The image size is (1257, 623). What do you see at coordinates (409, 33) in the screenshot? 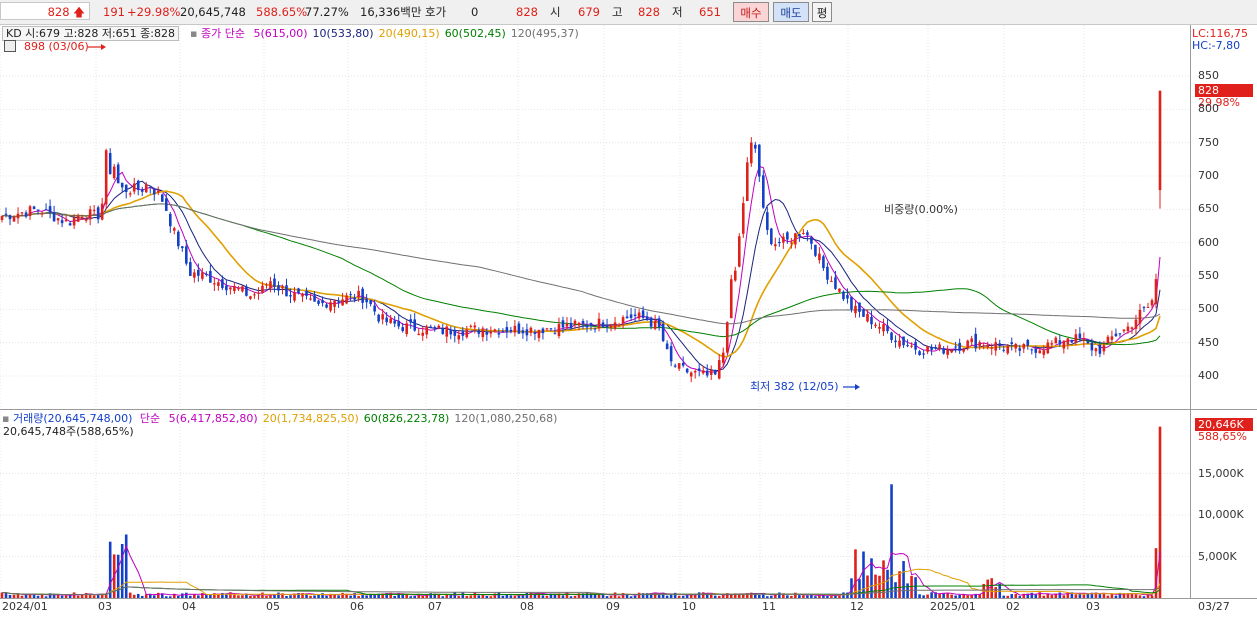
I see `ma-legend-item-2: 20(490,15)` at bounding box center [409, 33].